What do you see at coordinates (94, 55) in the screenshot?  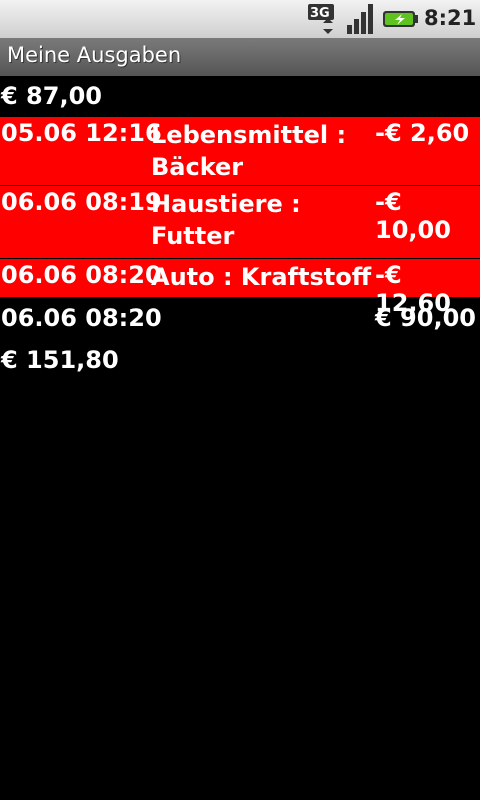 I see `app-title: Meine Ausgaben` at bounding box center [94, 55].